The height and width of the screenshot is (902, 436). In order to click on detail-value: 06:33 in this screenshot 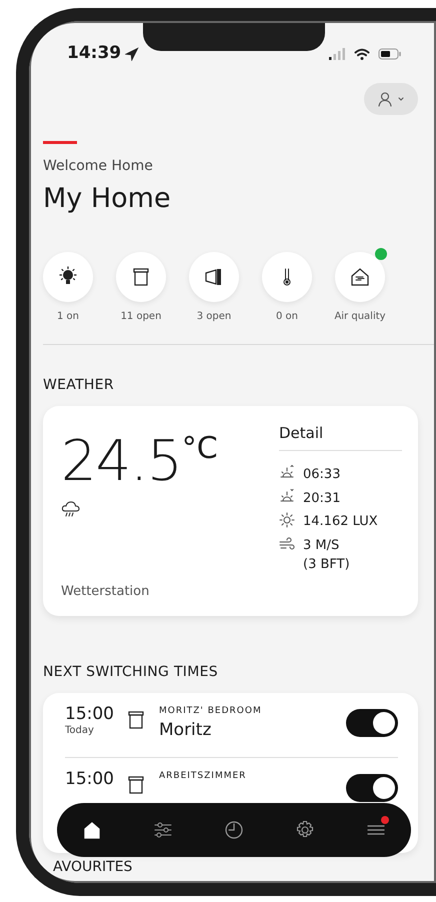, I will do `click(321, 475)`.